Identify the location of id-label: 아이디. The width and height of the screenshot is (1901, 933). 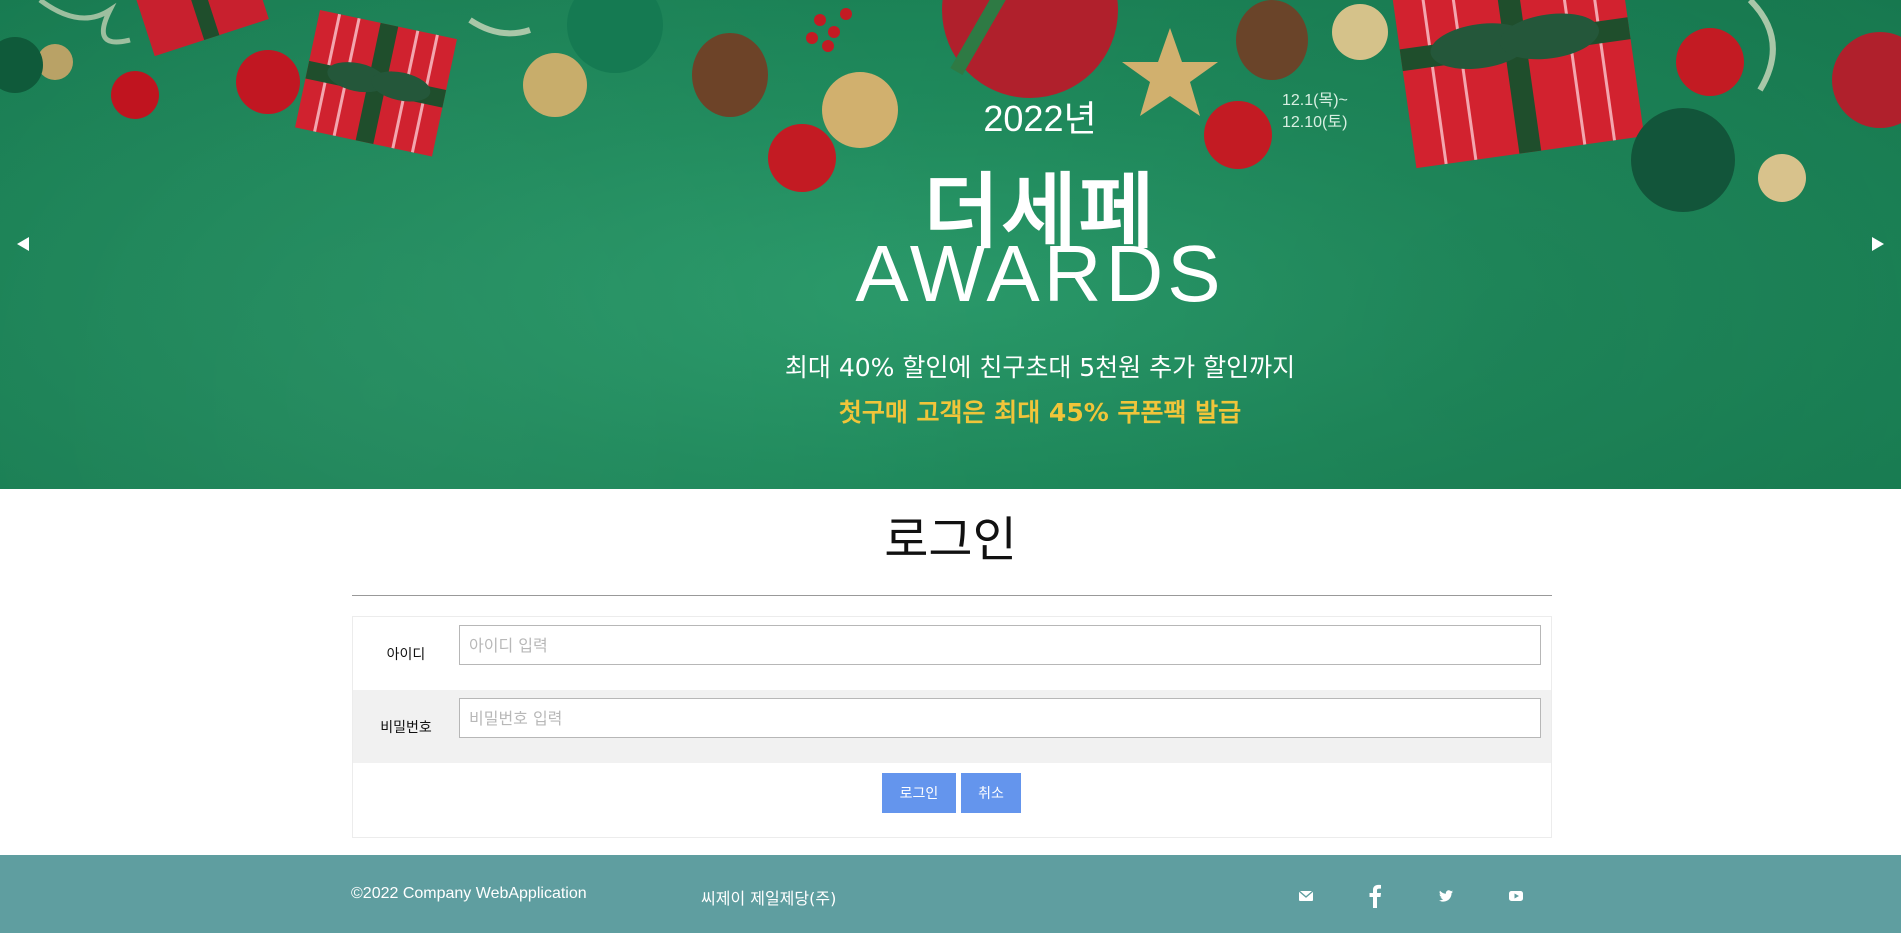
(406, 654).